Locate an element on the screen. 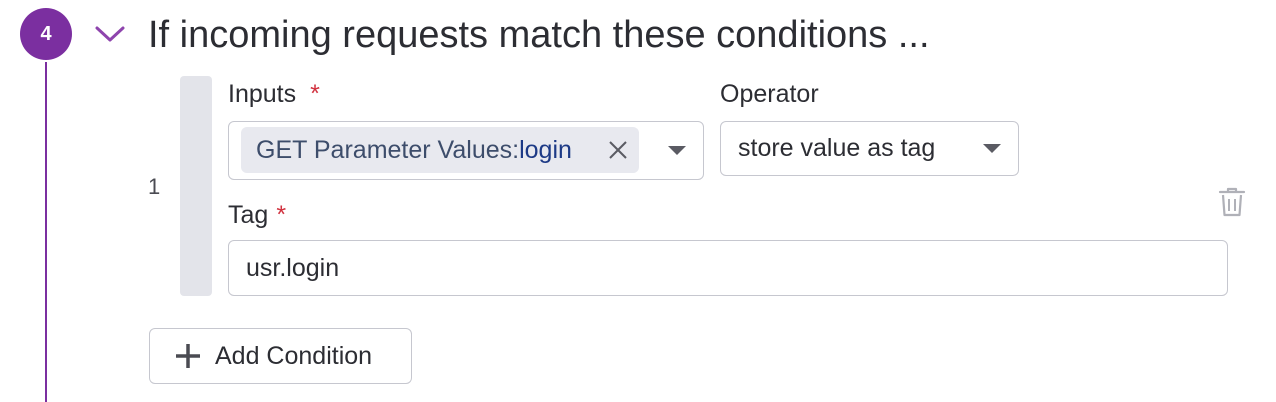  plus-icon is located at coordinates (188, 356).